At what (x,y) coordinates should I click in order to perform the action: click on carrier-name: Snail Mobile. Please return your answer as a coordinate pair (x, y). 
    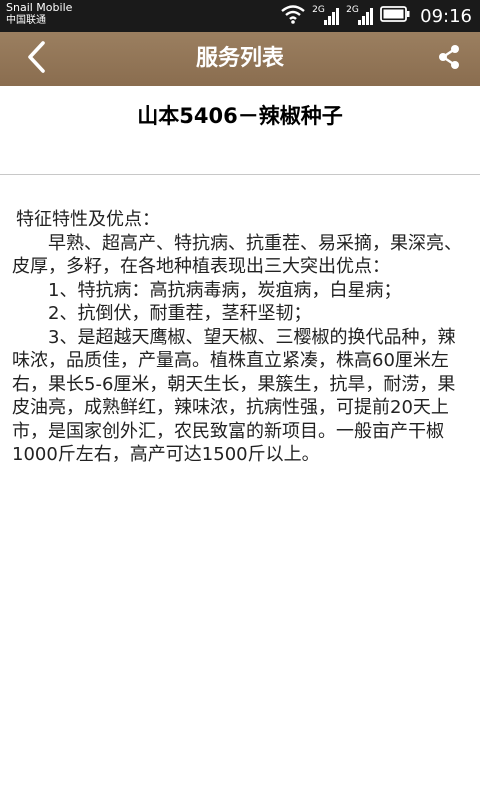
    Looking at the image, I should click on (39, 7).